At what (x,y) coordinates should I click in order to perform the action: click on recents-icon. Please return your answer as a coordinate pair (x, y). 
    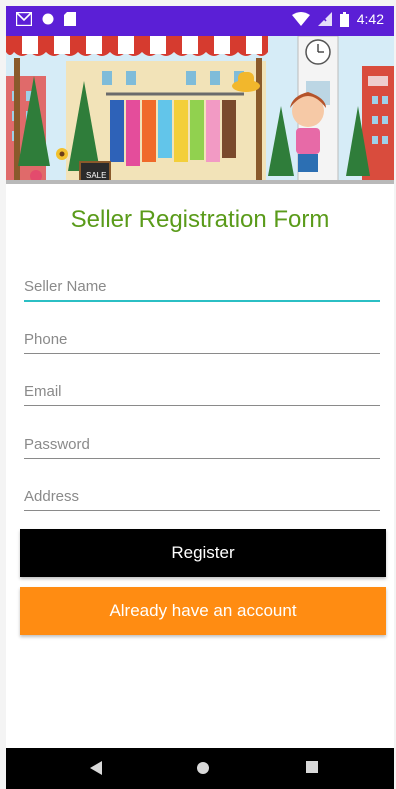
    Looking at the image, I should click on (312, 767).